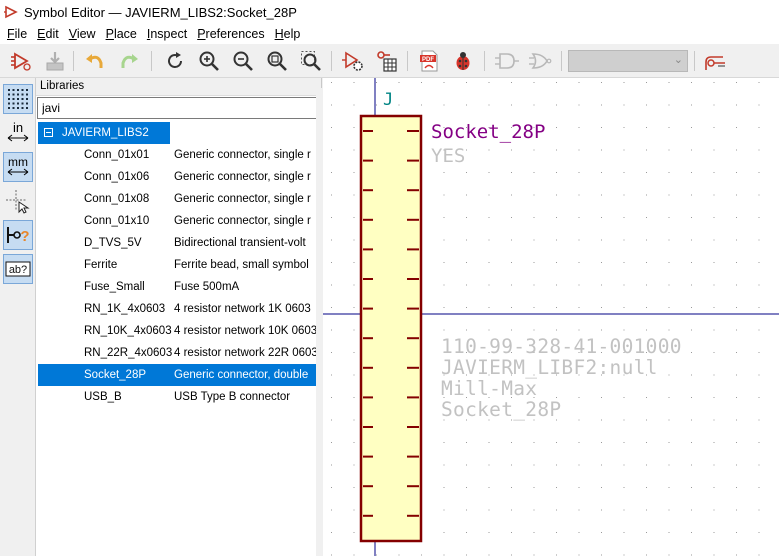 This screenshot has height=556, width=779. What do you see at coordinates (128, 331) in the screenshot?
I see `symbol-name: RN_10K_4x0603` at bounding box center [128, 331].